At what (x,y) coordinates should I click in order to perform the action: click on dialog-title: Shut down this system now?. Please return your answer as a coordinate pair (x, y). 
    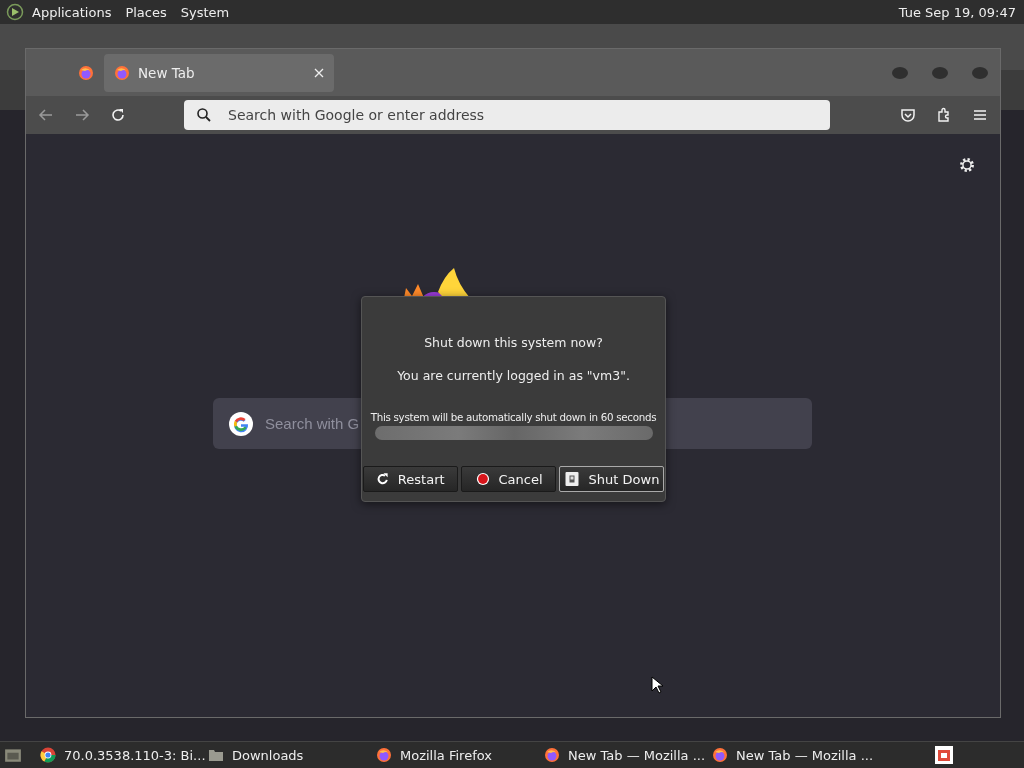
    Looking at the image, I should click on (513, 342).